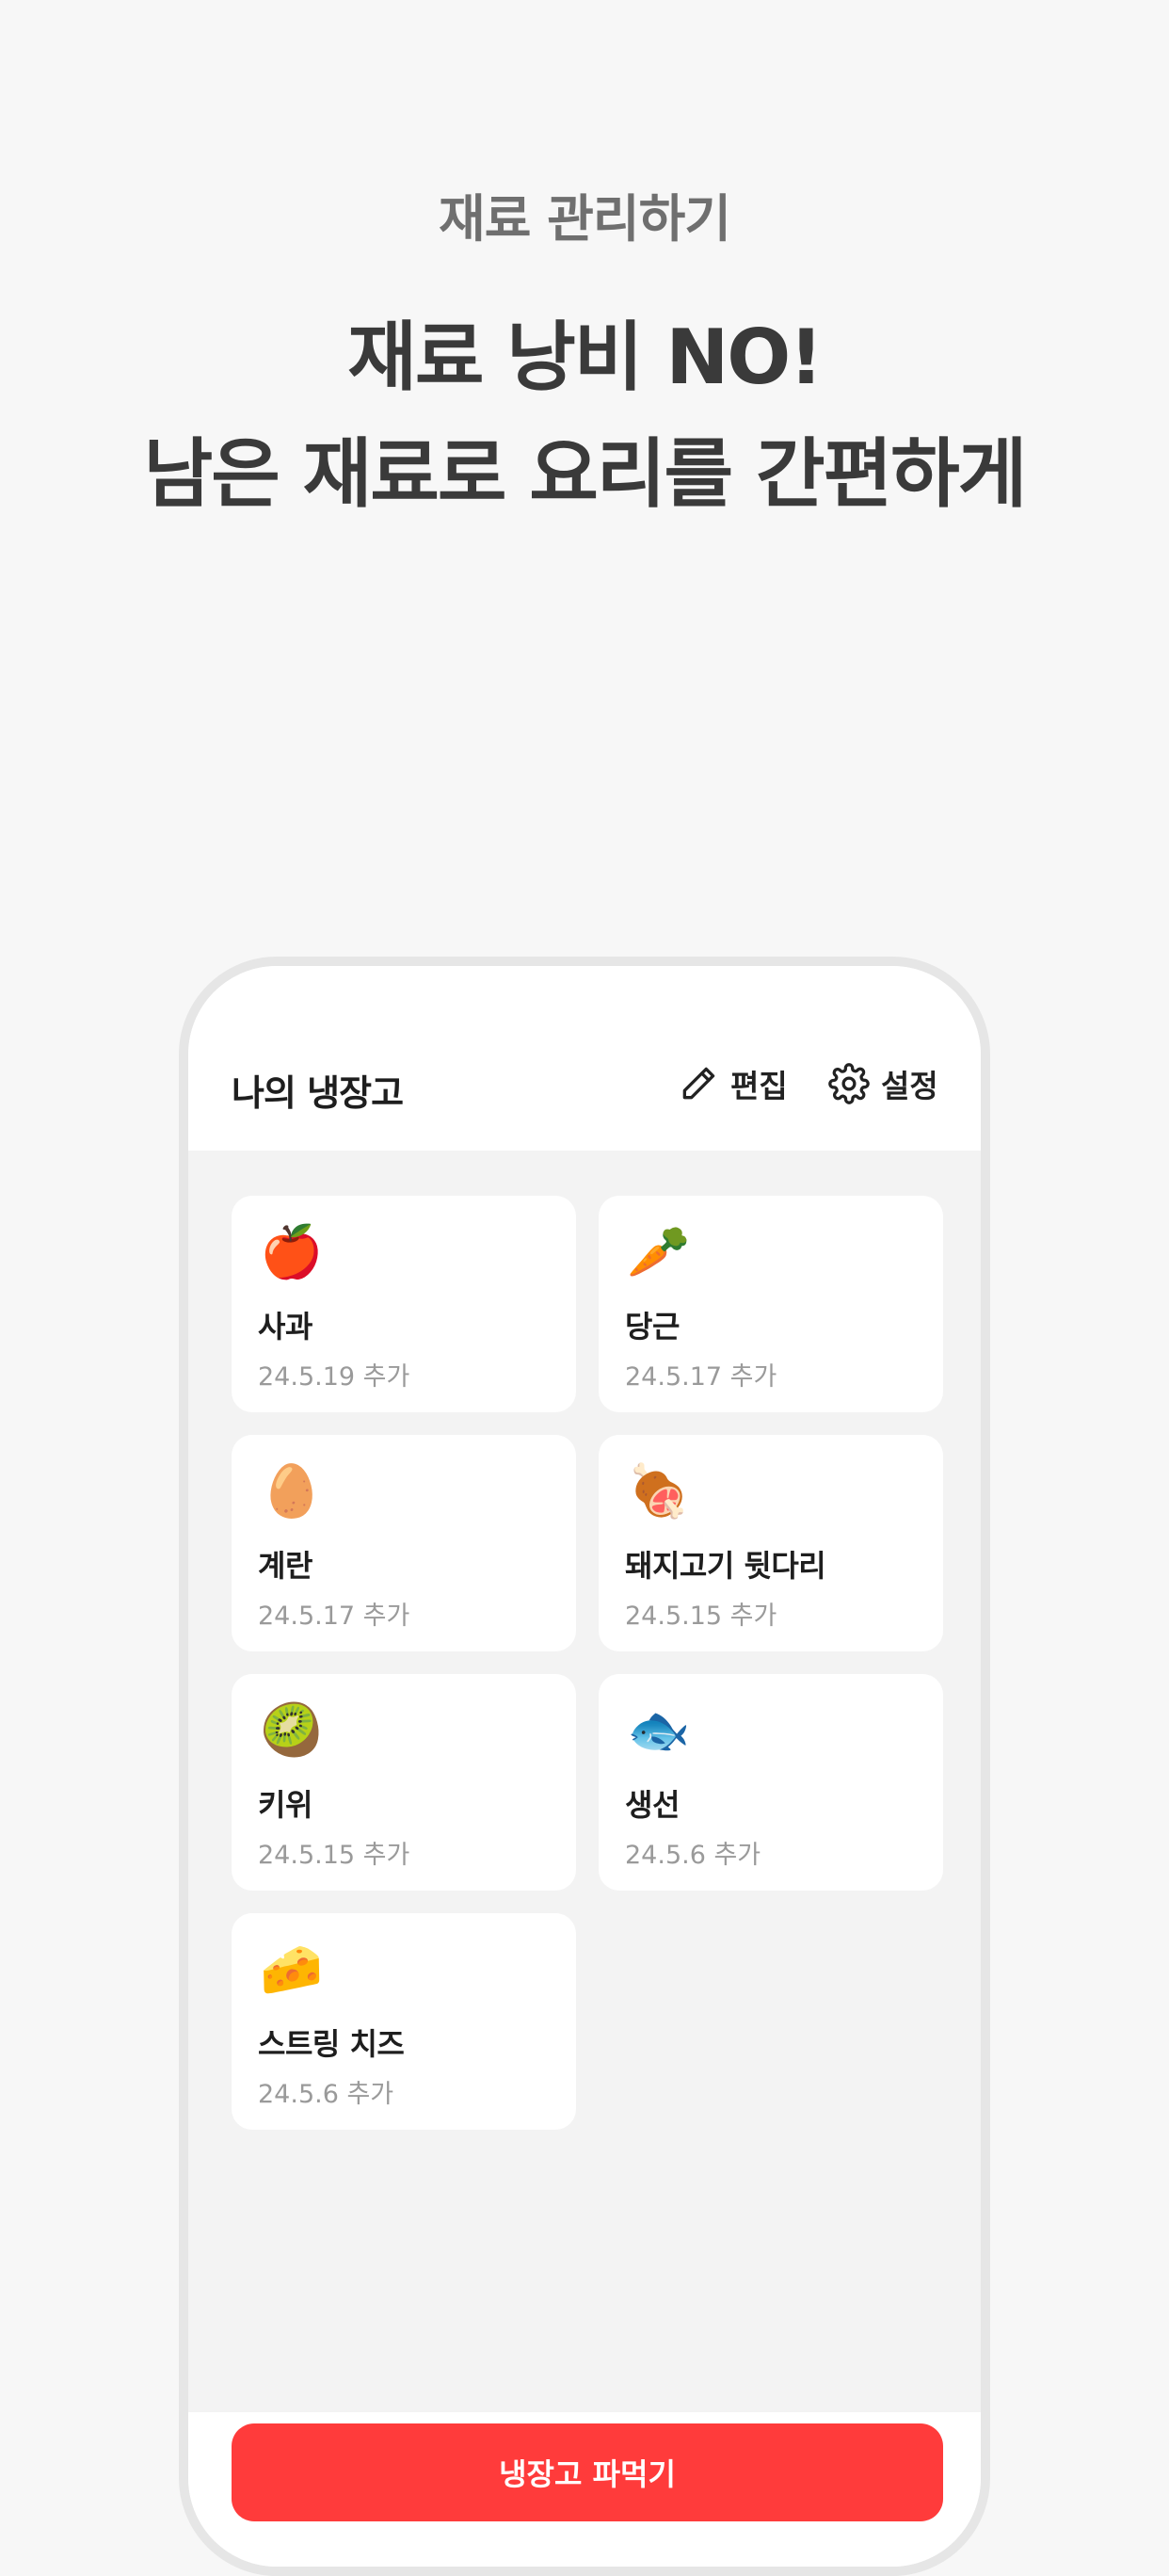 The width and height of the screenshot is (1169, 2576). I want to click on meat-icon: 🍖, so click(659, 1491).